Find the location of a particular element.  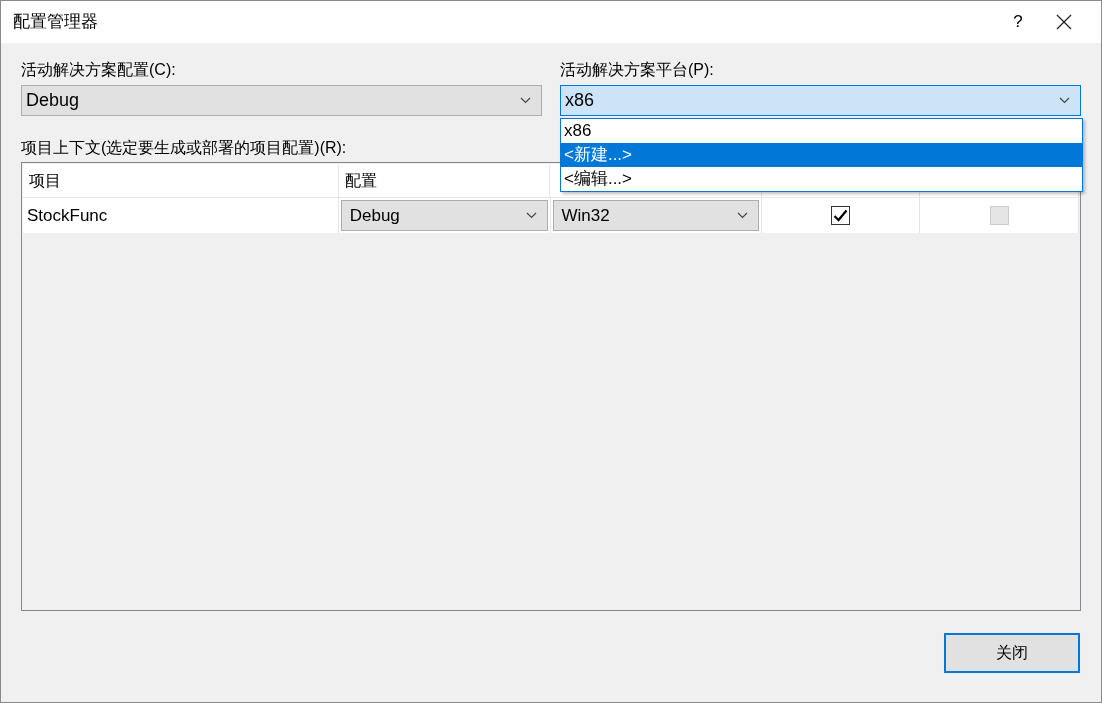

close-dialog-button: 关闭 is located at coordinates (1012, 653).